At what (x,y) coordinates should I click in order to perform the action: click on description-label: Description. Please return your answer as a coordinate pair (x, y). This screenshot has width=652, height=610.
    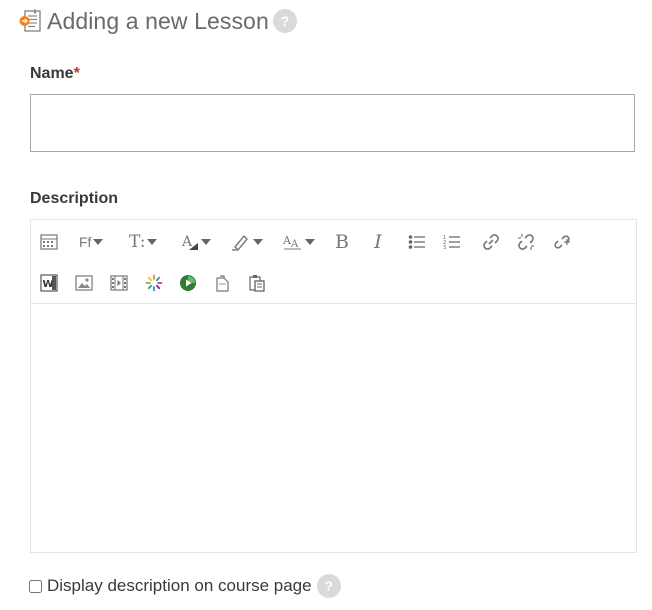
    Looking at the image, I should click on (74, 198).